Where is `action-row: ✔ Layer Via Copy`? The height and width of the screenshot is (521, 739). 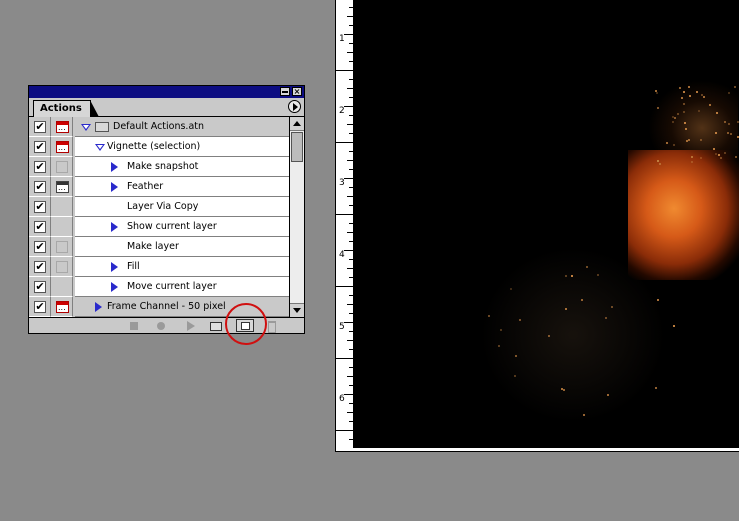 action-row: ✔ Layer Via Copy is located at coordinates (159, 207).